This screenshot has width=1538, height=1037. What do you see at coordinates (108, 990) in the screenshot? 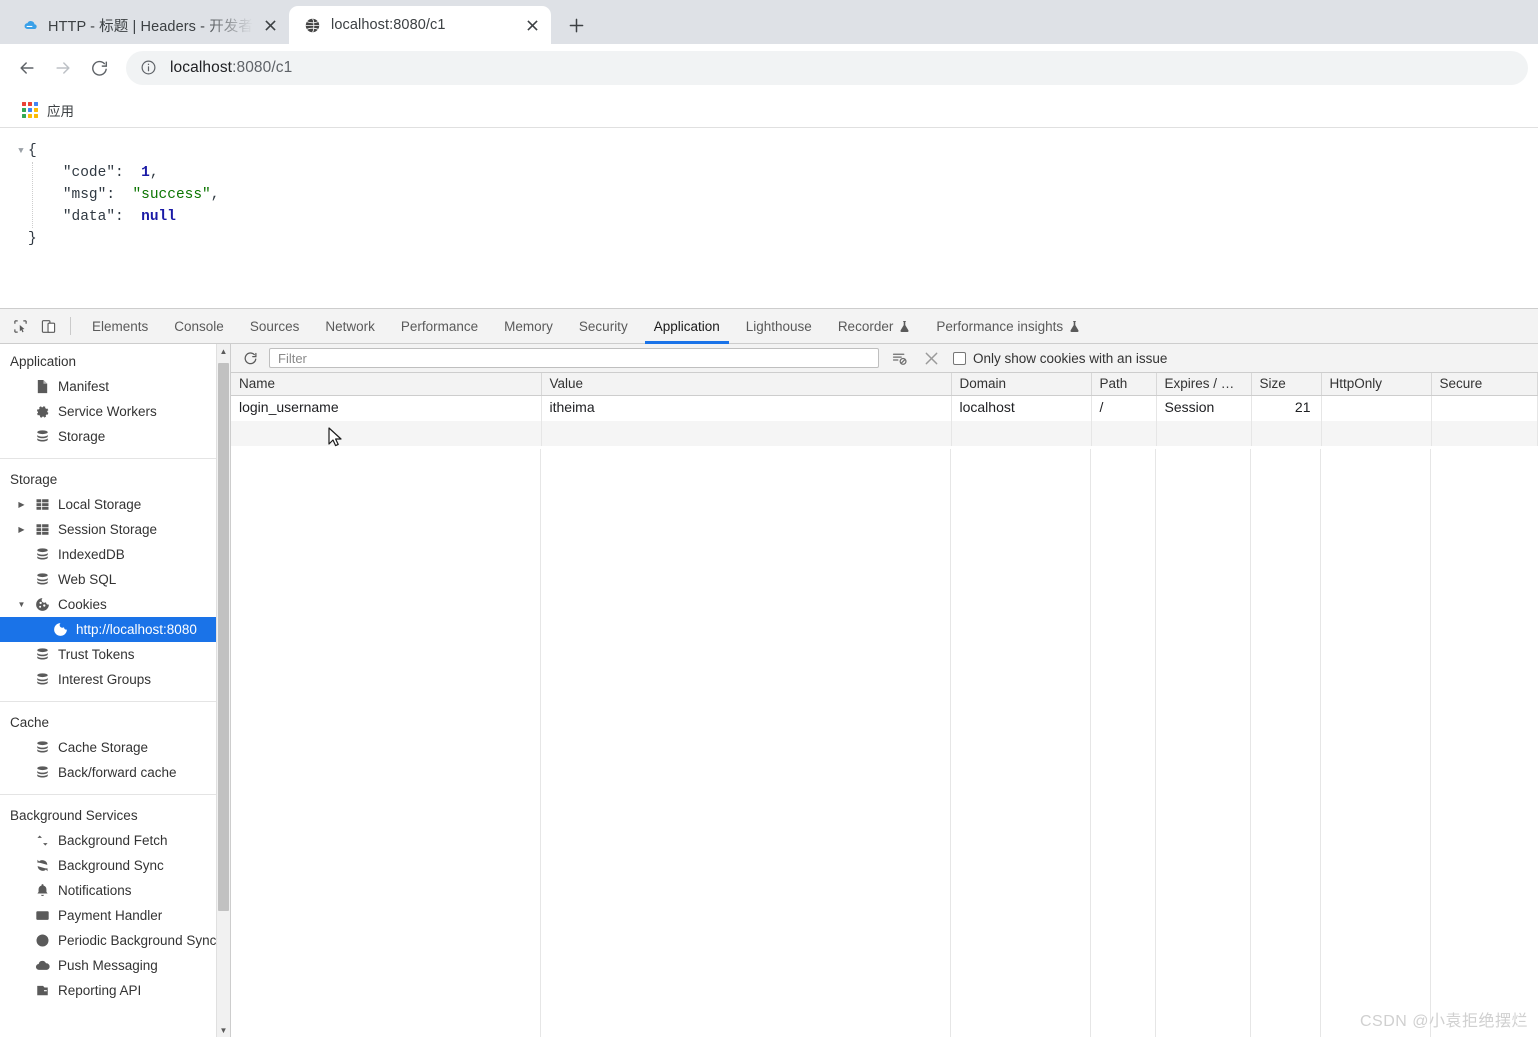
I see `sidebar-item-reporting-api: Reporting API` at bounding box center [108, 990].